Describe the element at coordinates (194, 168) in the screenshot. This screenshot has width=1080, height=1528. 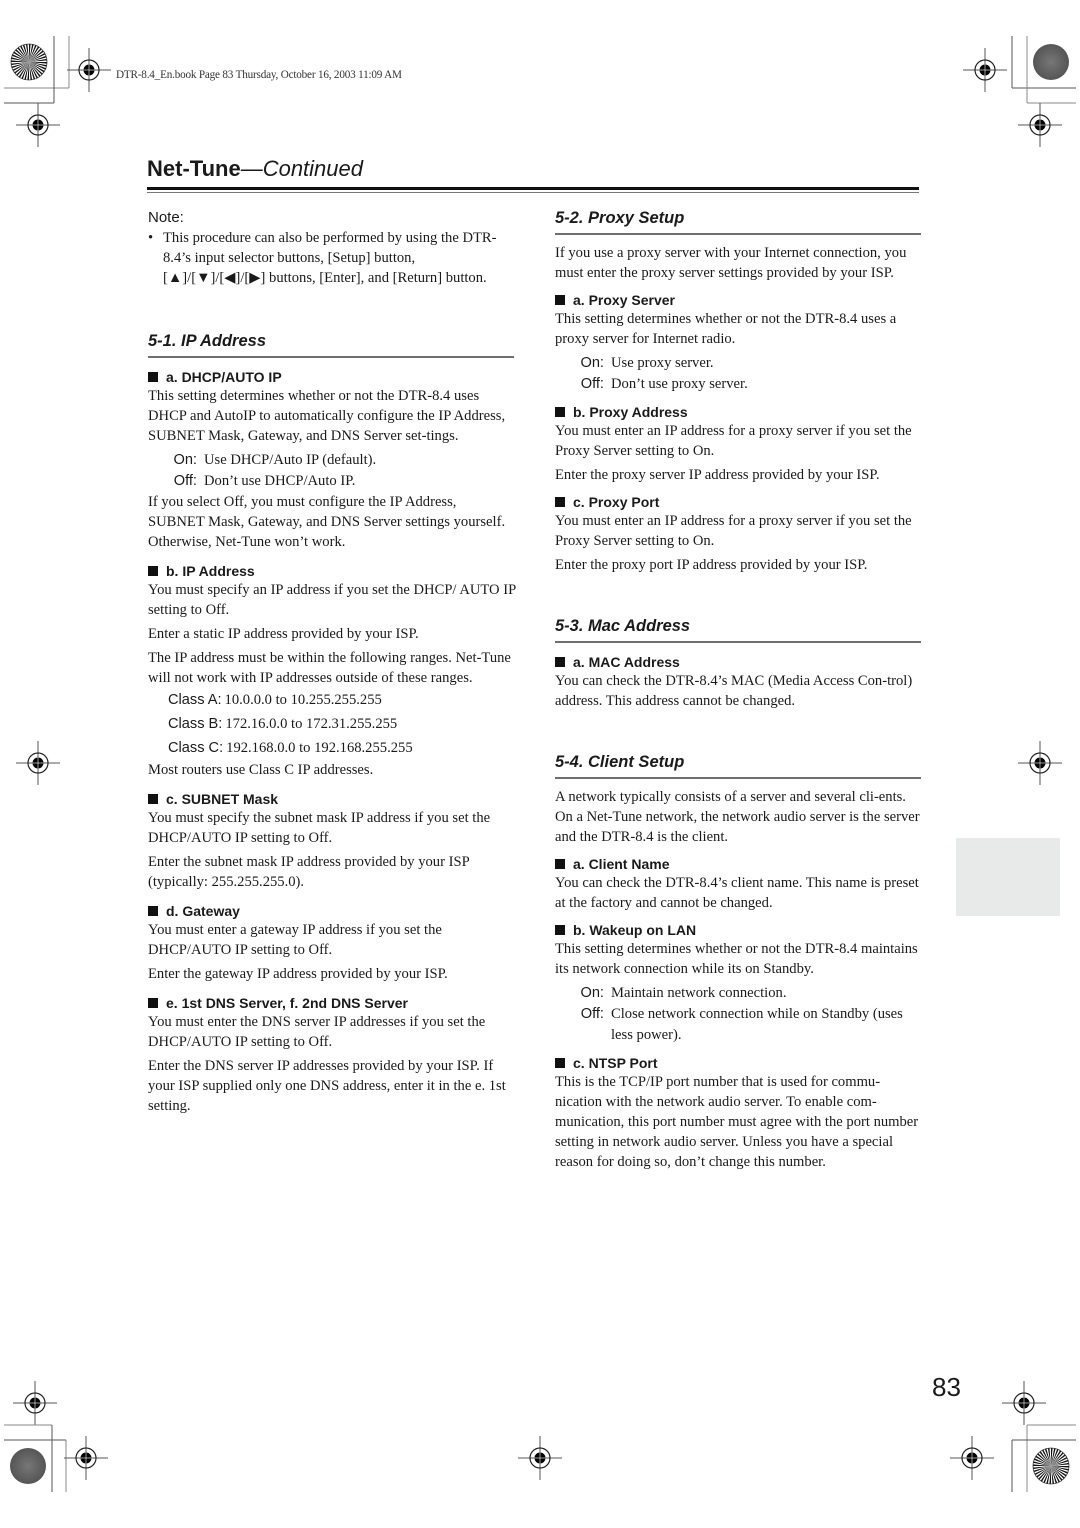
I see `running-head-title: Net-Tune` at that location.